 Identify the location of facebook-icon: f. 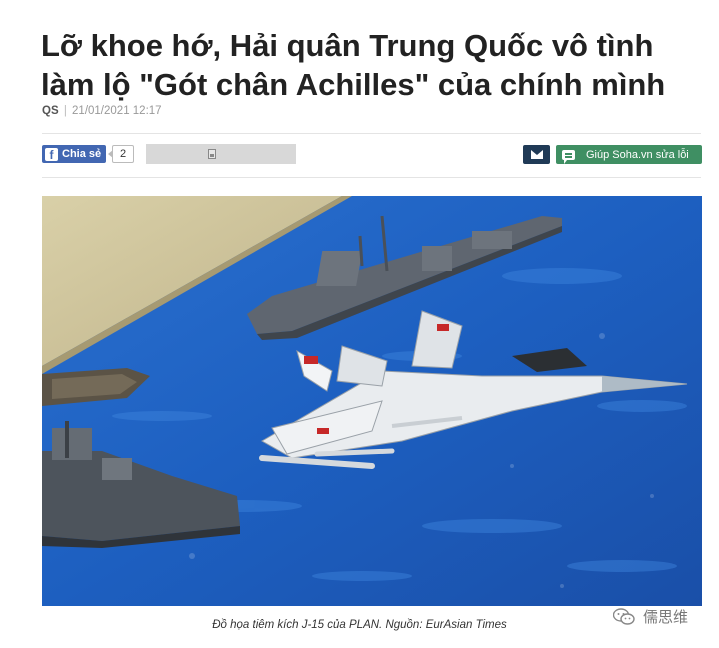
(51, 154).